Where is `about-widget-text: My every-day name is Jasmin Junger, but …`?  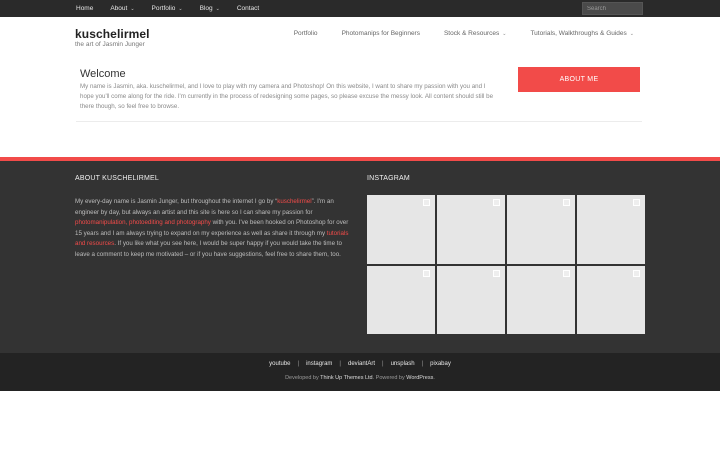
about-widget-text: My every-day name is Jasmin Junger, but … is located at coordinates (215, 229).